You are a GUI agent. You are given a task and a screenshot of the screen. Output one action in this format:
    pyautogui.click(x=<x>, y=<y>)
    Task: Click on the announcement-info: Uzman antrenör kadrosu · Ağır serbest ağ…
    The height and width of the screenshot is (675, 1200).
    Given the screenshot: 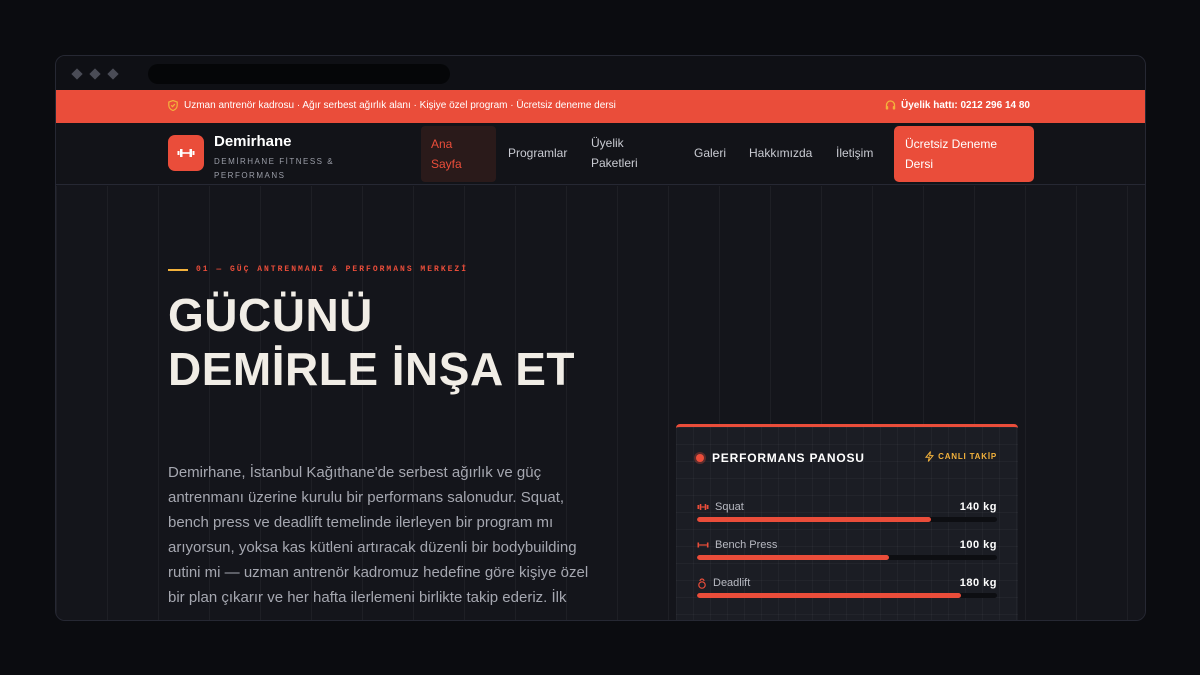 What is the action you would take?
    pyautogui.click(x=392, y=105)
    